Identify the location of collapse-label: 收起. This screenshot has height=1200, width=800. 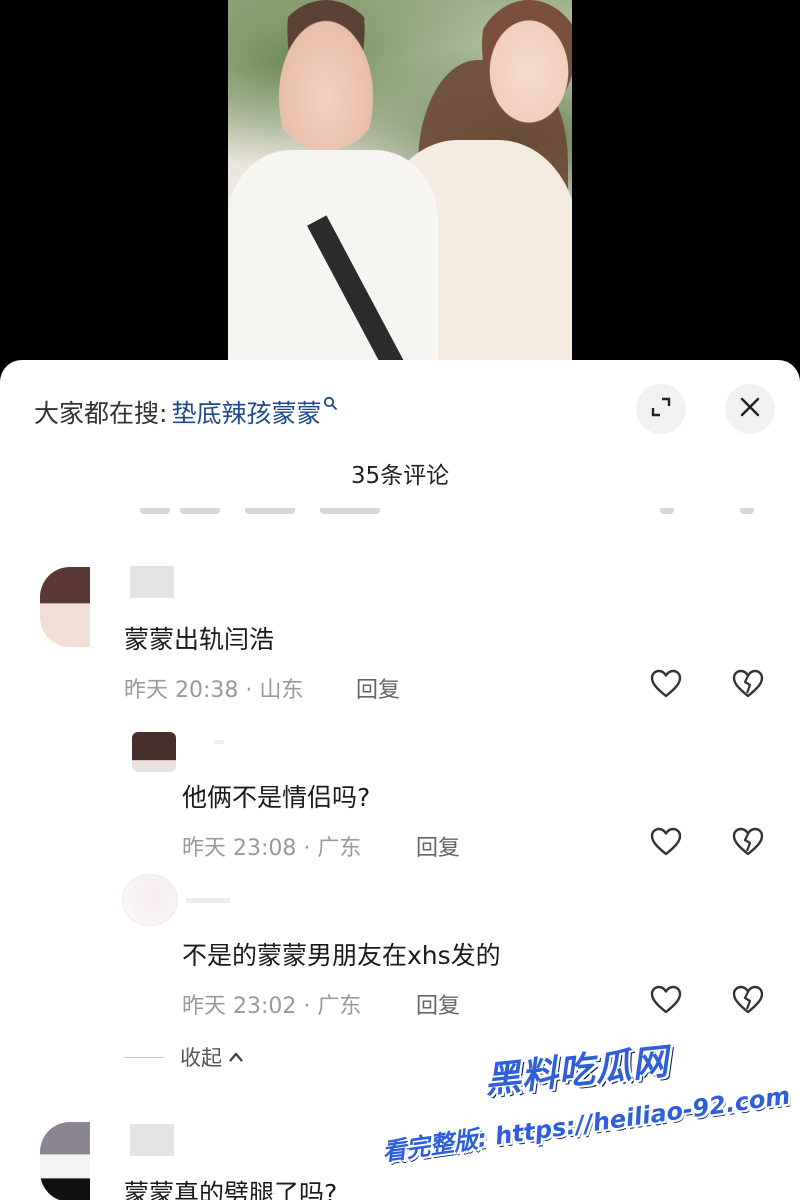
(201, 1058).